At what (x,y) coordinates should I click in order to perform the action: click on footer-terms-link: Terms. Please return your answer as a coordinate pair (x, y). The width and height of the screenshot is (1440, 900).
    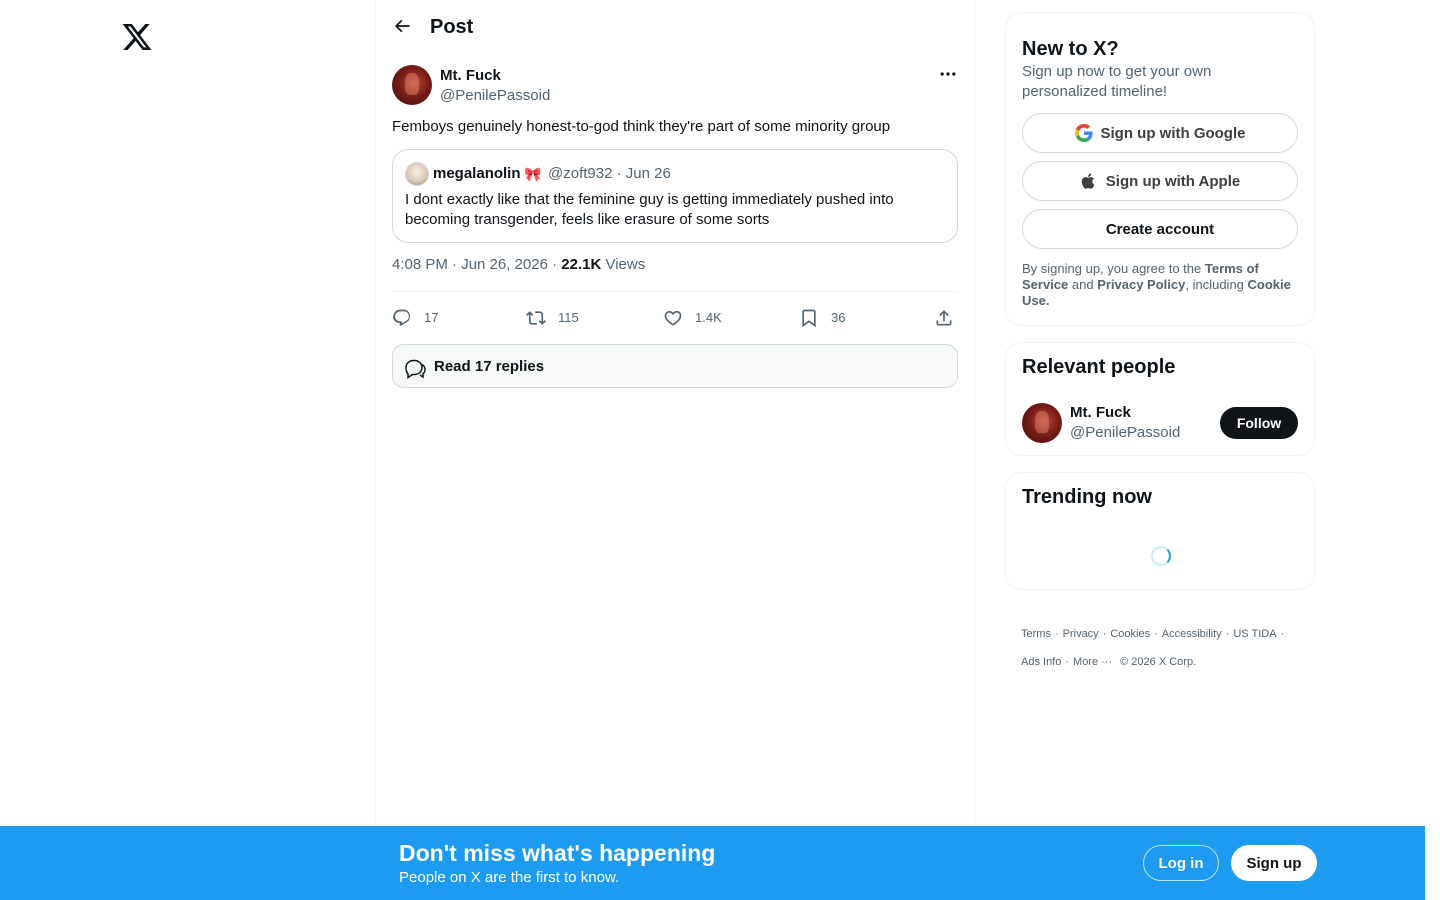
    Looking at the image, I should click on (1036, 634).